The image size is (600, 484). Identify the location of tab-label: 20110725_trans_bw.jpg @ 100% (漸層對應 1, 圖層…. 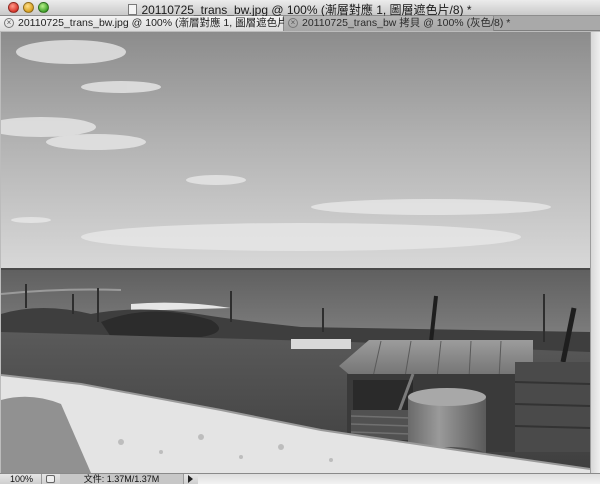
(162, 23).